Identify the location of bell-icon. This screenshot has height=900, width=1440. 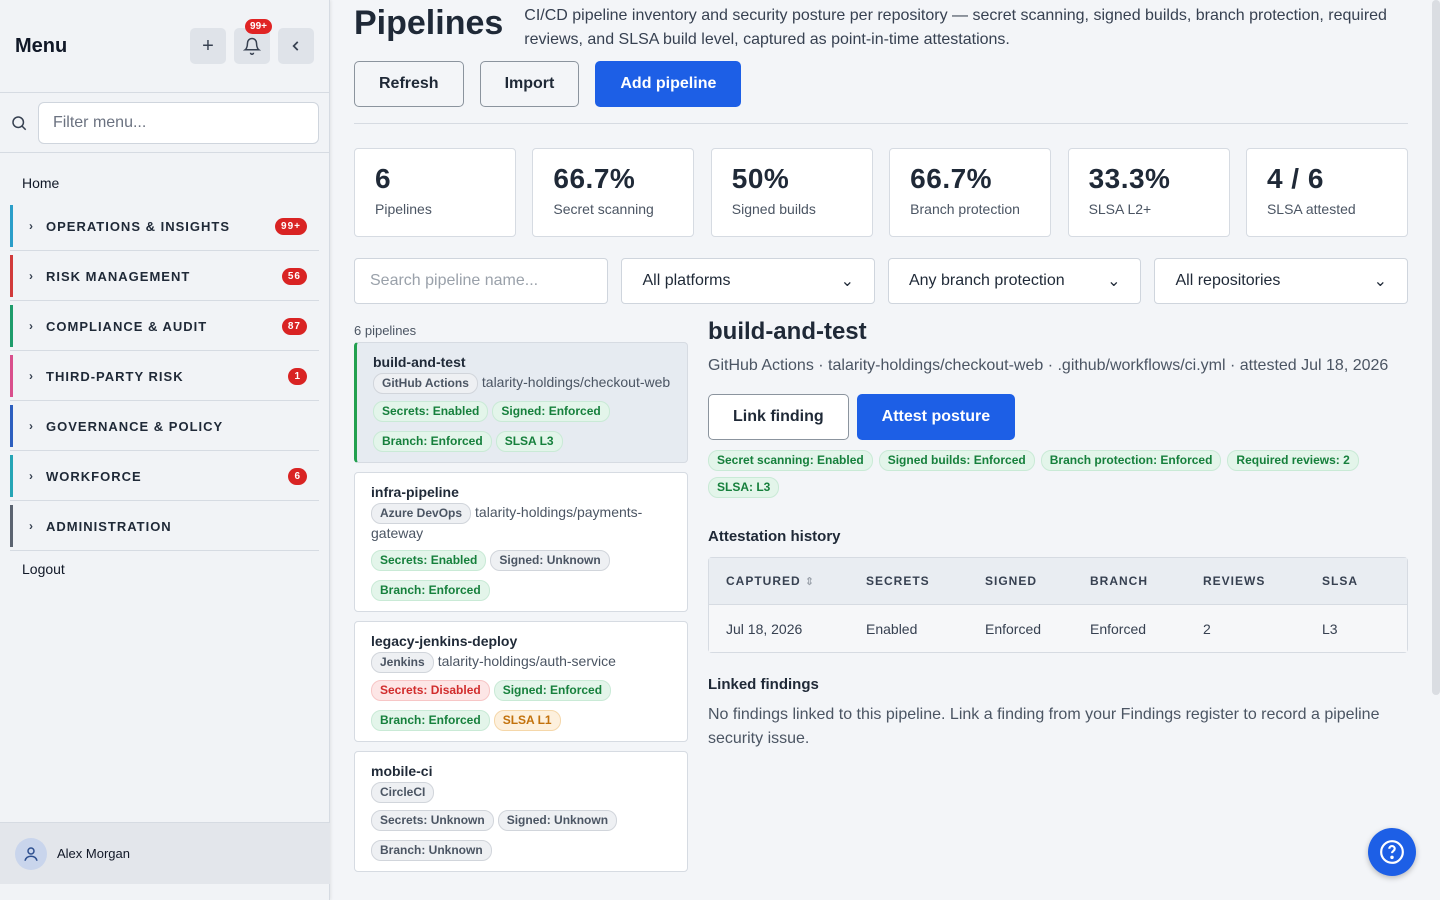
(252, 46).